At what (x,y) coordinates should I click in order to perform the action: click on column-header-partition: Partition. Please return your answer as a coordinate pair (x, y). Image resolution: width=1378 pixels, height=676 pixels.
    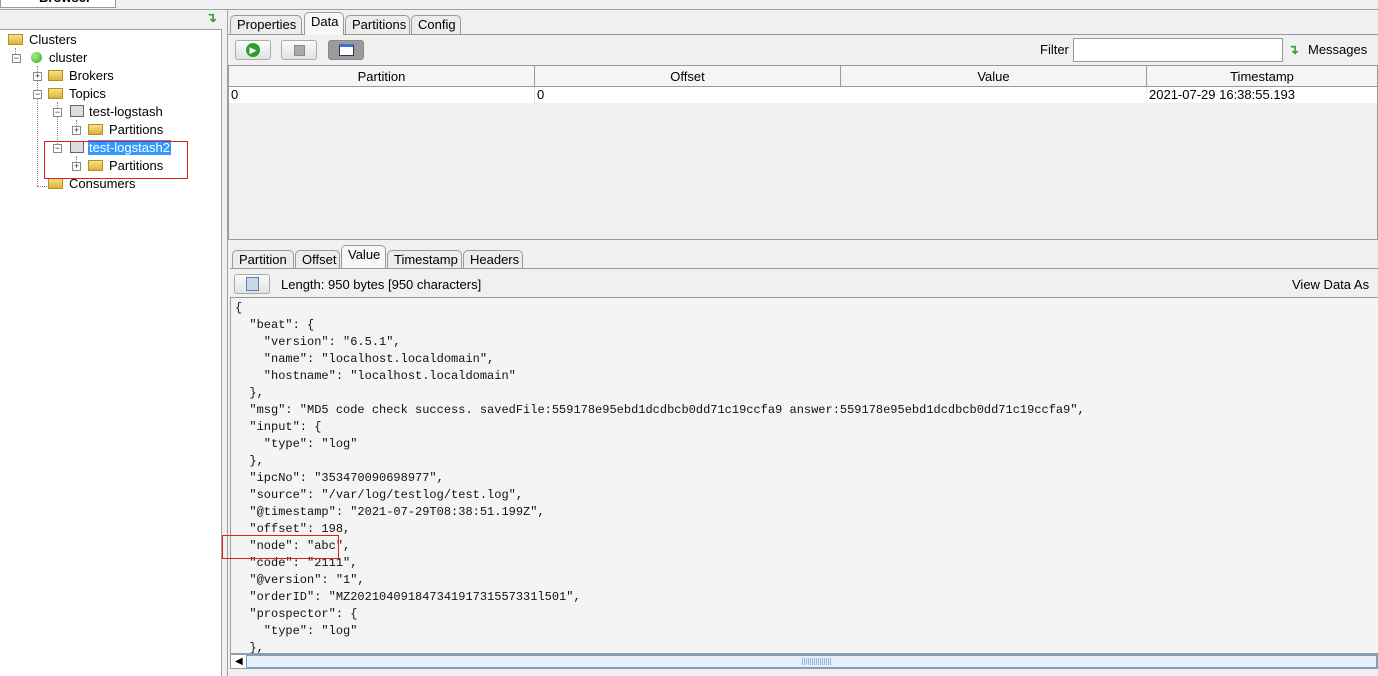
    Looking at the image, I should click on (382, 76).